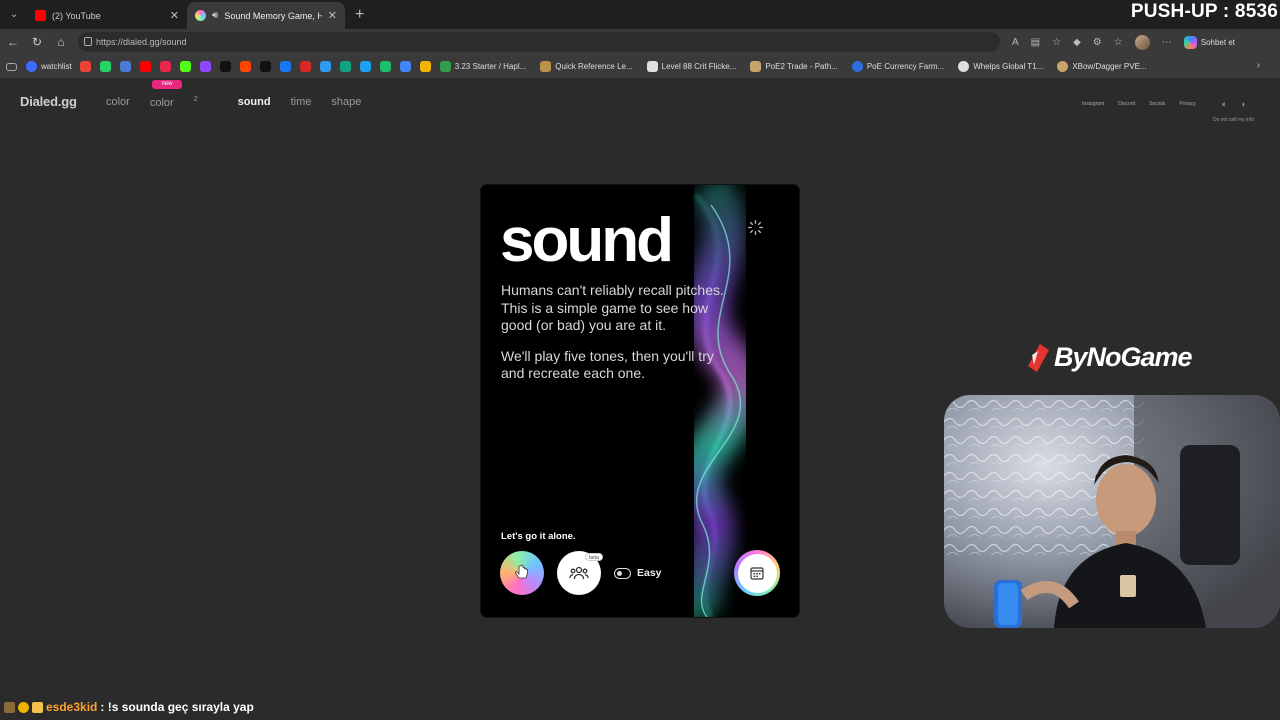  What do you see at coordinates (1126, 104) in the screenshot?
I see `link-discord: Discord` at bounding box center [1126, 104].